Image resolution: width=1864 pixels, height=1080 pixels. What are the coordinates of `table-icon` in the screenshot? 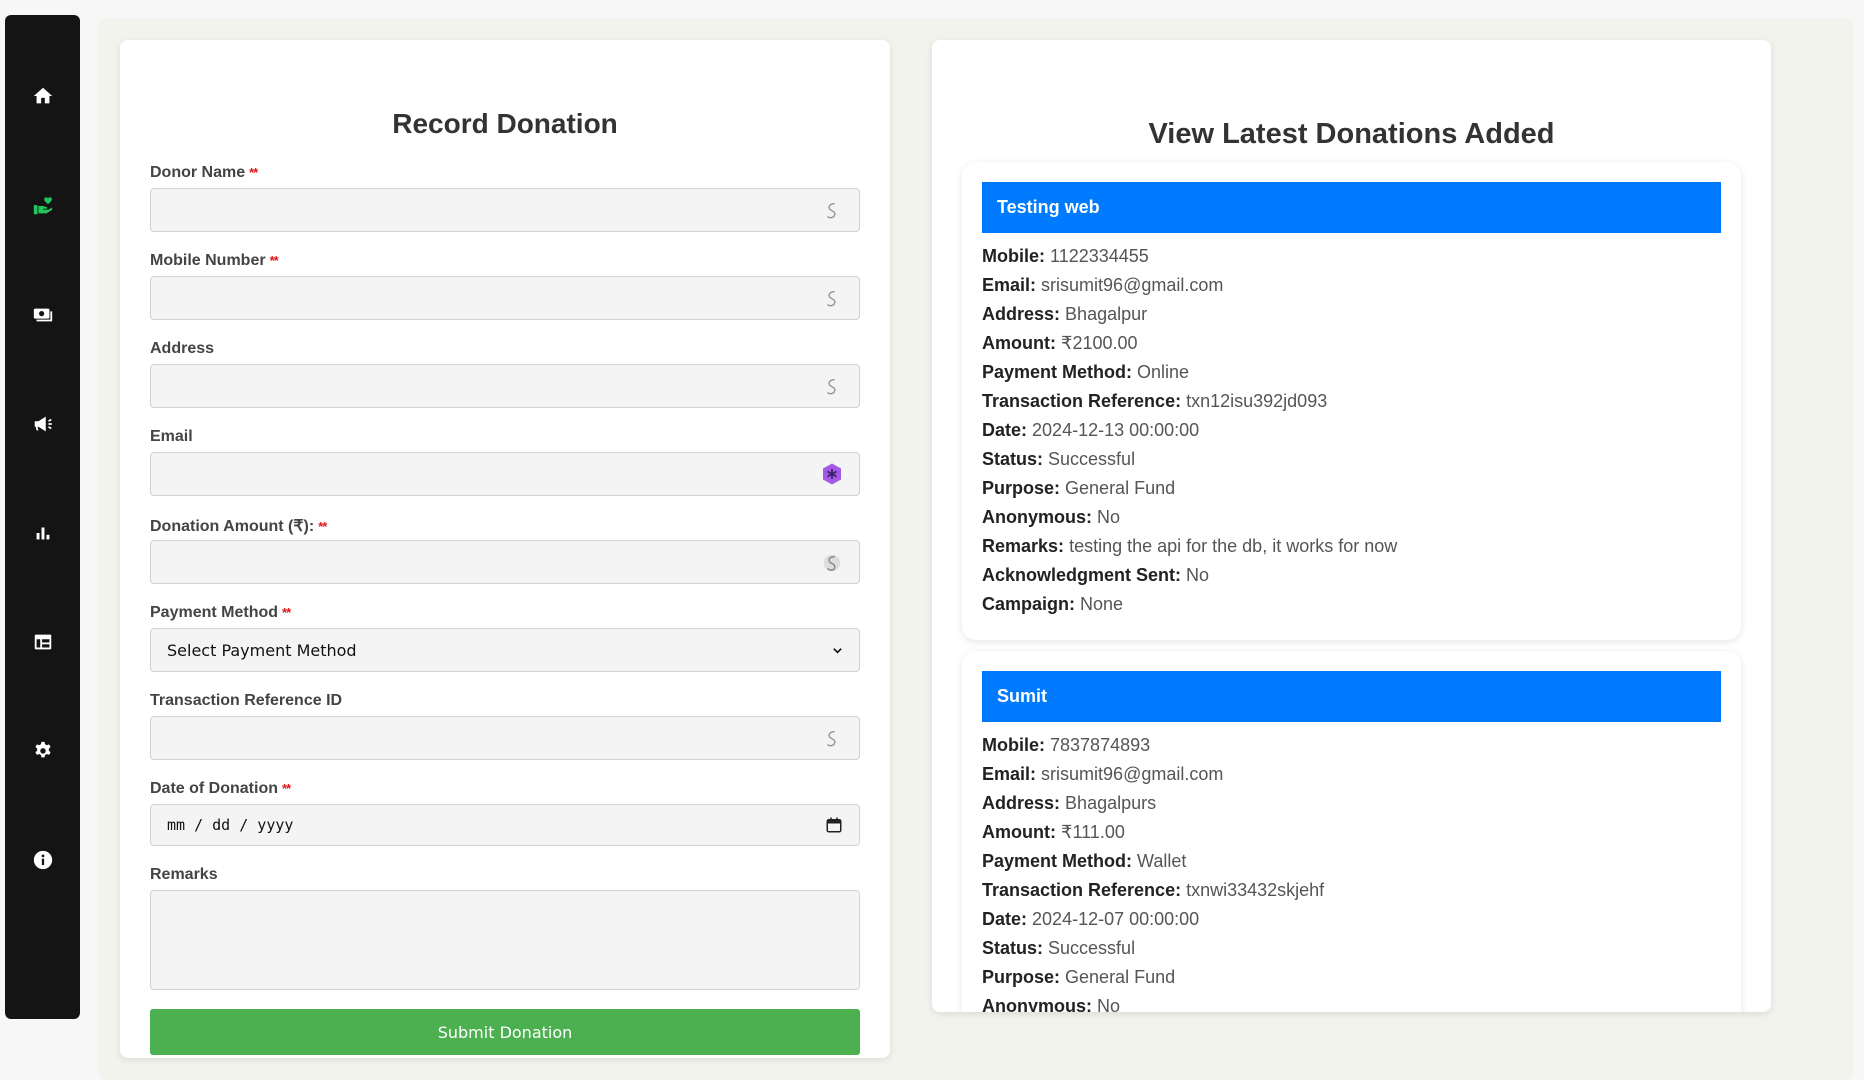 It's located at (42, 642).